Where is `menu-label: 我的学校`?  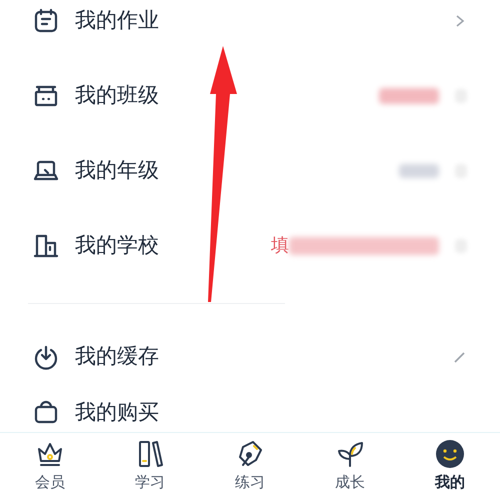
menu-label: 我的学校 is located at coordinates (117, 245).